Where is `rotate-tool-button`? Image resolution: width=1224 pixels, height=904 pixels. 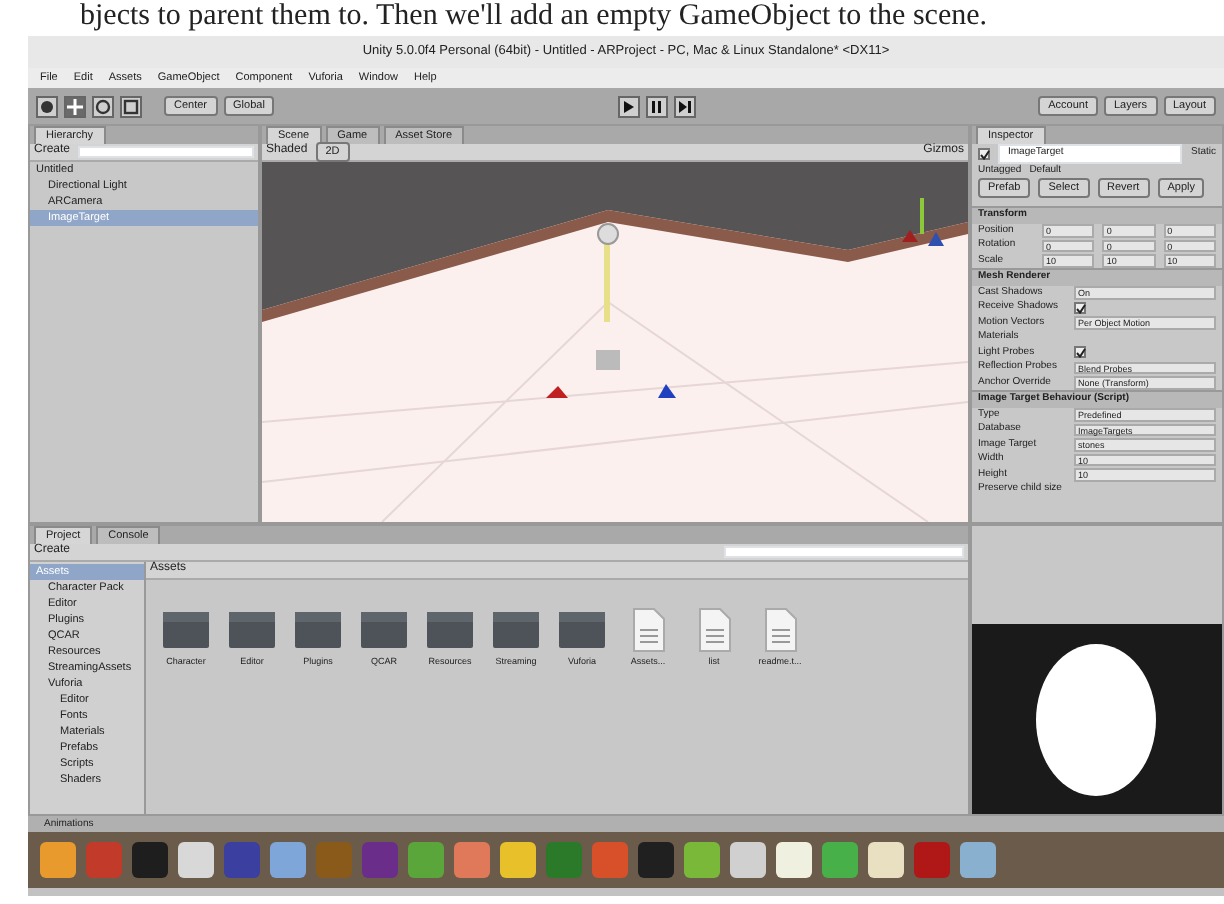 rotate-tool-button is located at coordinates (103, 106).